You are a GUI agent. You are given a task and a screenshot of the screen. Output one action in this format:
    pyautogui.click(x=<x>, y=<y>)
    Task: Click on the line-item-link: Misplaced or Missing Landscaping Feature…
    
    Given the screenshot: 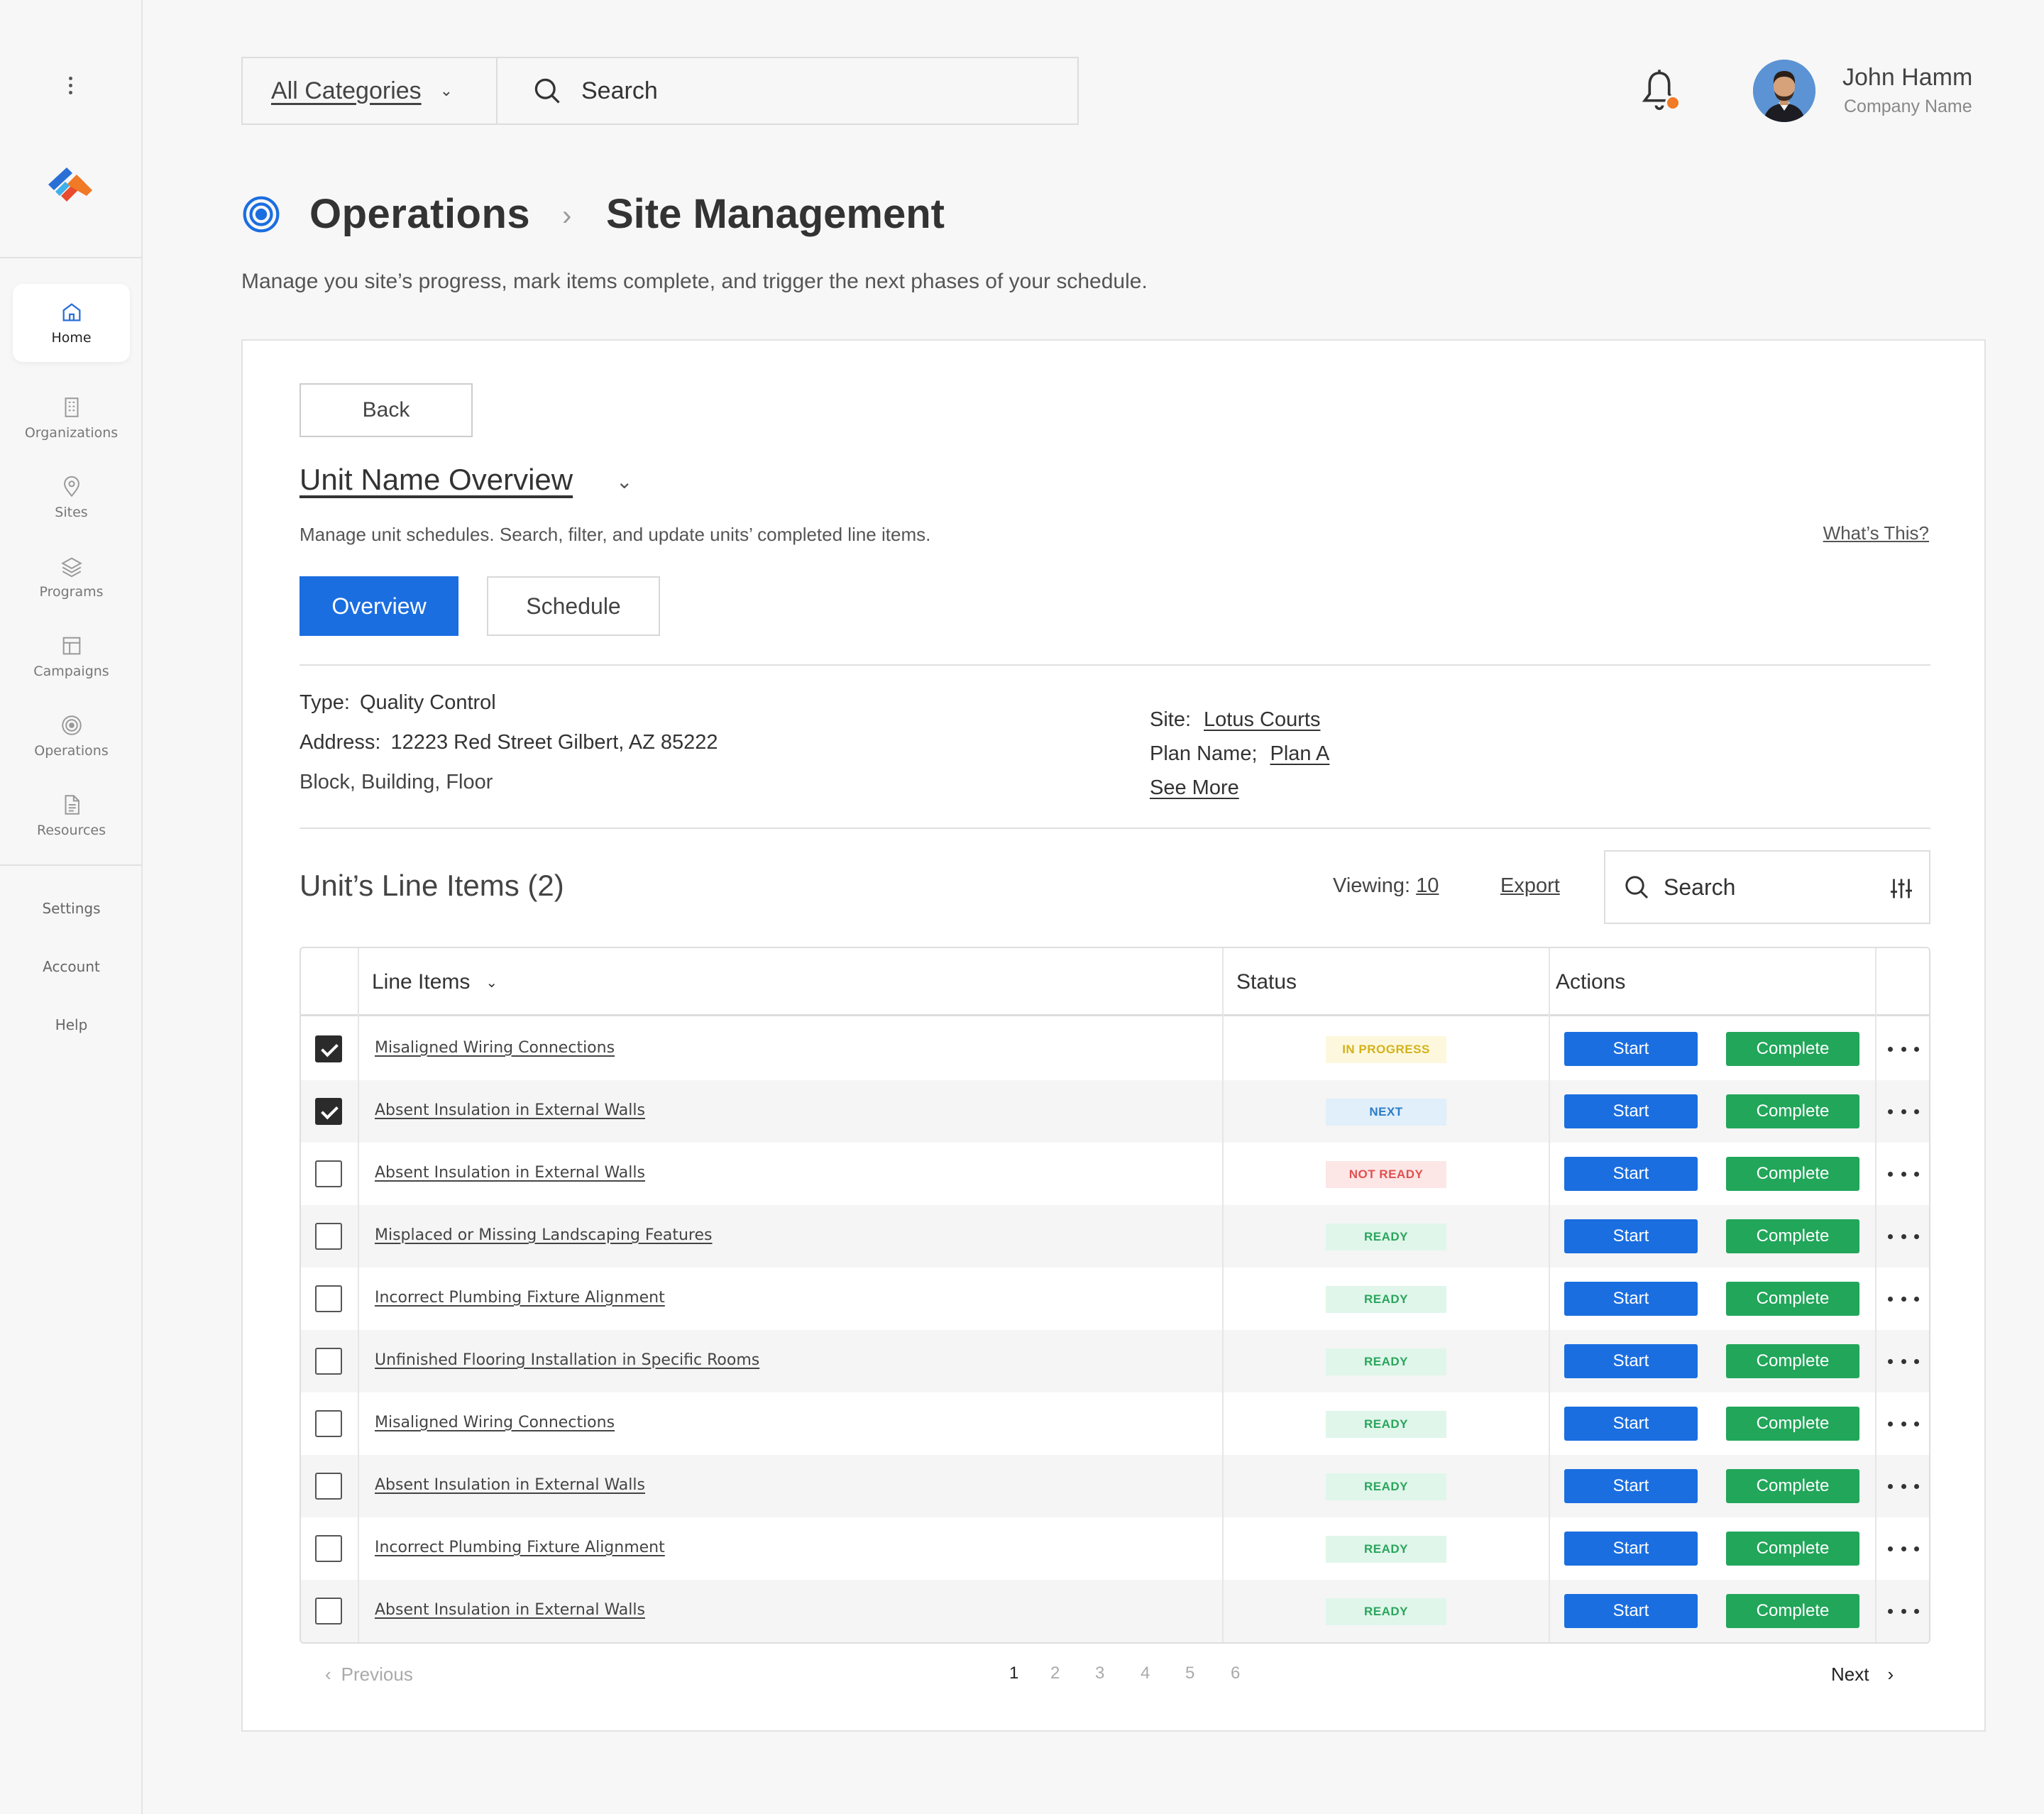 What is the action you would take?
    pyautogui.click(x=544, y=1235)
    